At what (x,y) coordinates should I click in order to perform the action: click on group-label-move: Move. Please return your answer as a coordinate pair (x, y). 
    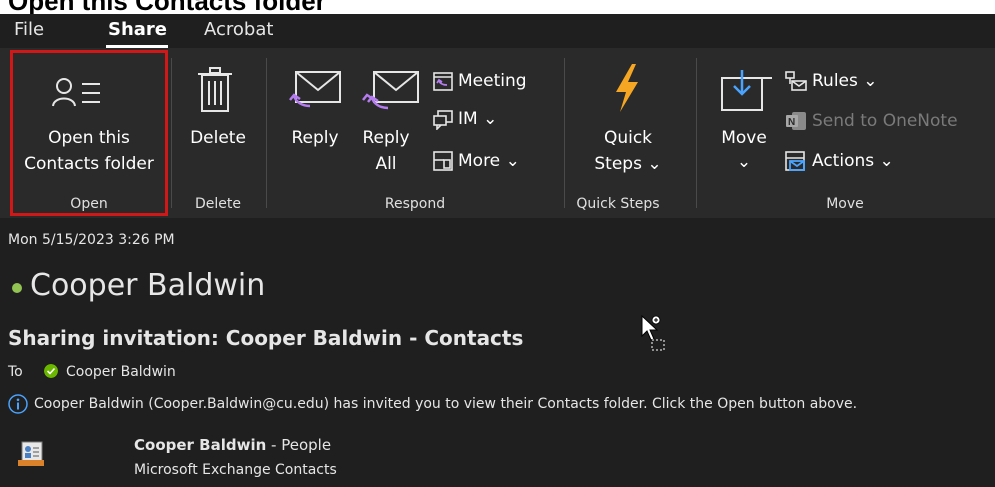
    Looking at the image, I should click on (845, 204).